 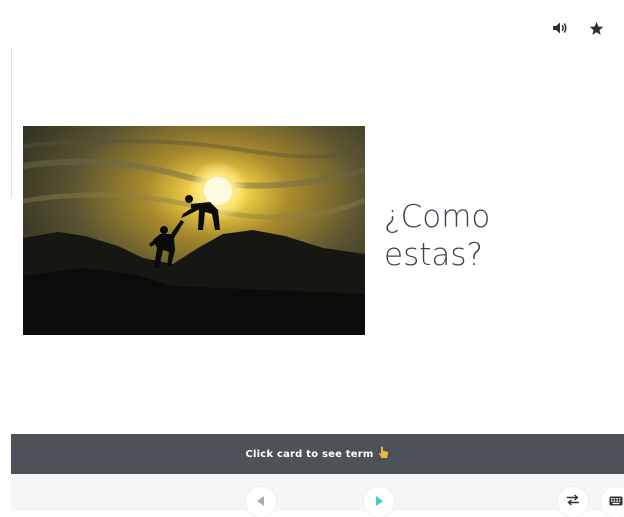 I want to click on next-card-button, so click(x=379, y=502).